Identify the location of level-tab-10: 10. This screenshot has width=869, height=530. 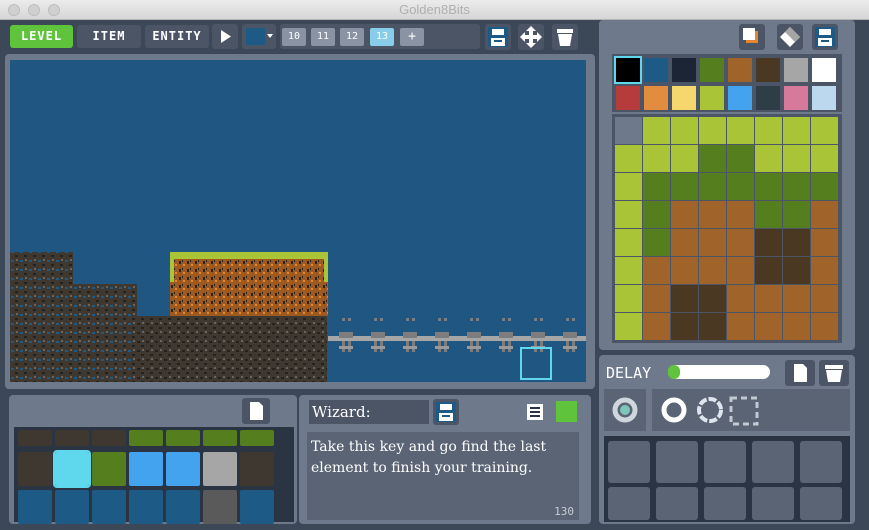
(294, 37).